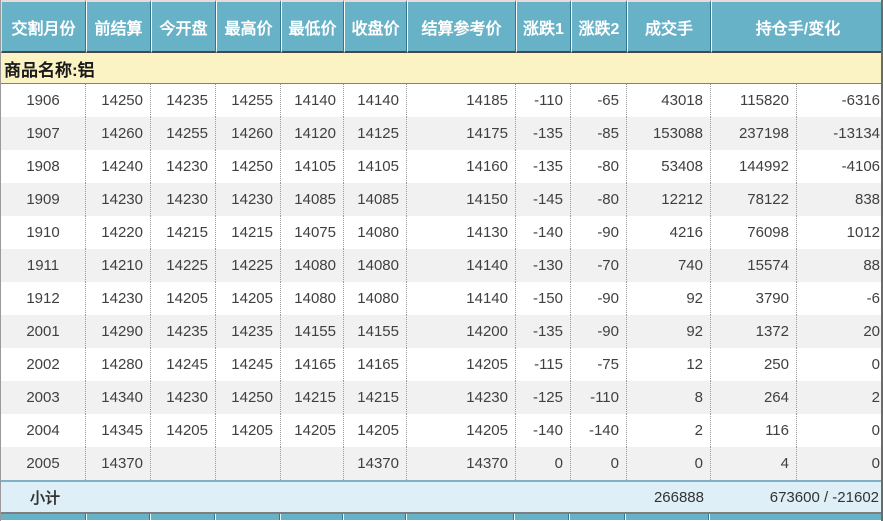 This screenshot has height=521, width=883. I want to click on cell-delivery-month: 1908, so click(43, 166).